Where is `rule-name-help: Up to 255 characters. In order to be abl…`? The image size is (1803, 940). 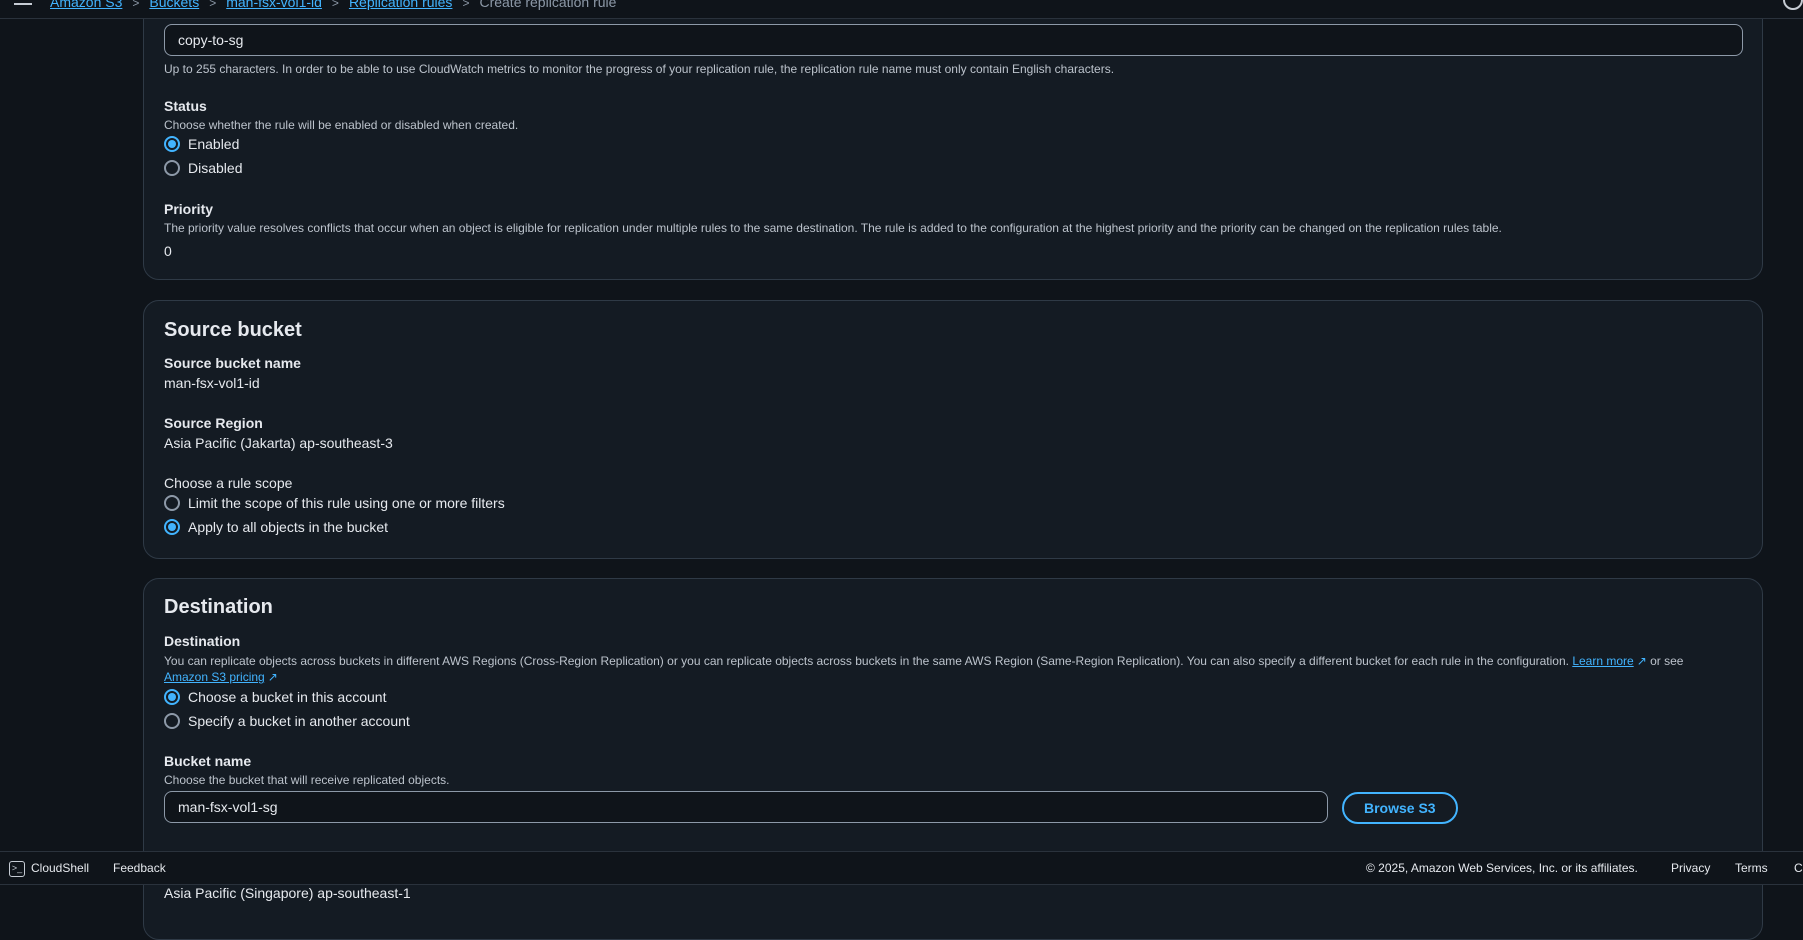 rule-name-help: Up to 255 characters. In order to be abl… is located at coordinates (639, 69).